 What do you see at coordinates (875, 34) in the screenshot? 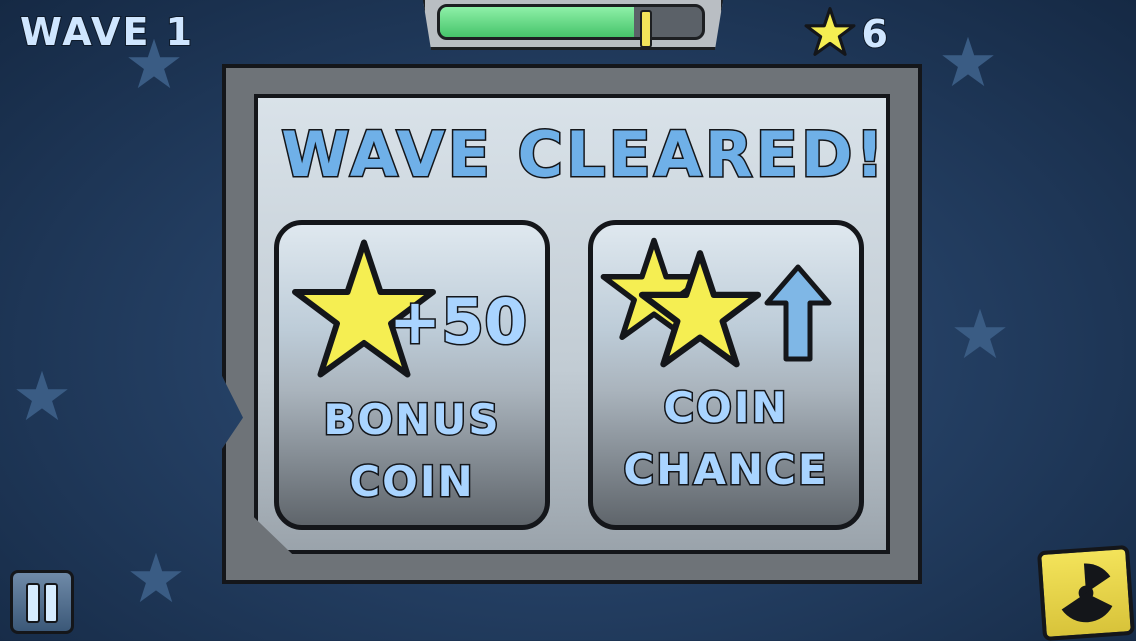
I see `star-count: 6` at bounding box center [875, 34].